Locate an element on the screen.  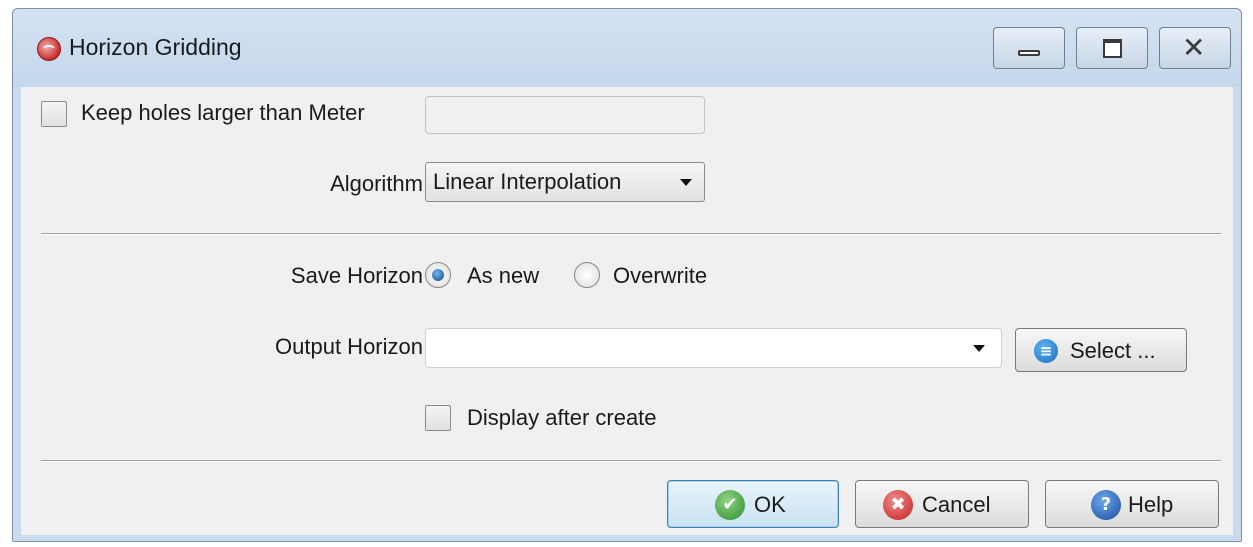
help-button-label: Help is located at coordinates (1151, 504).